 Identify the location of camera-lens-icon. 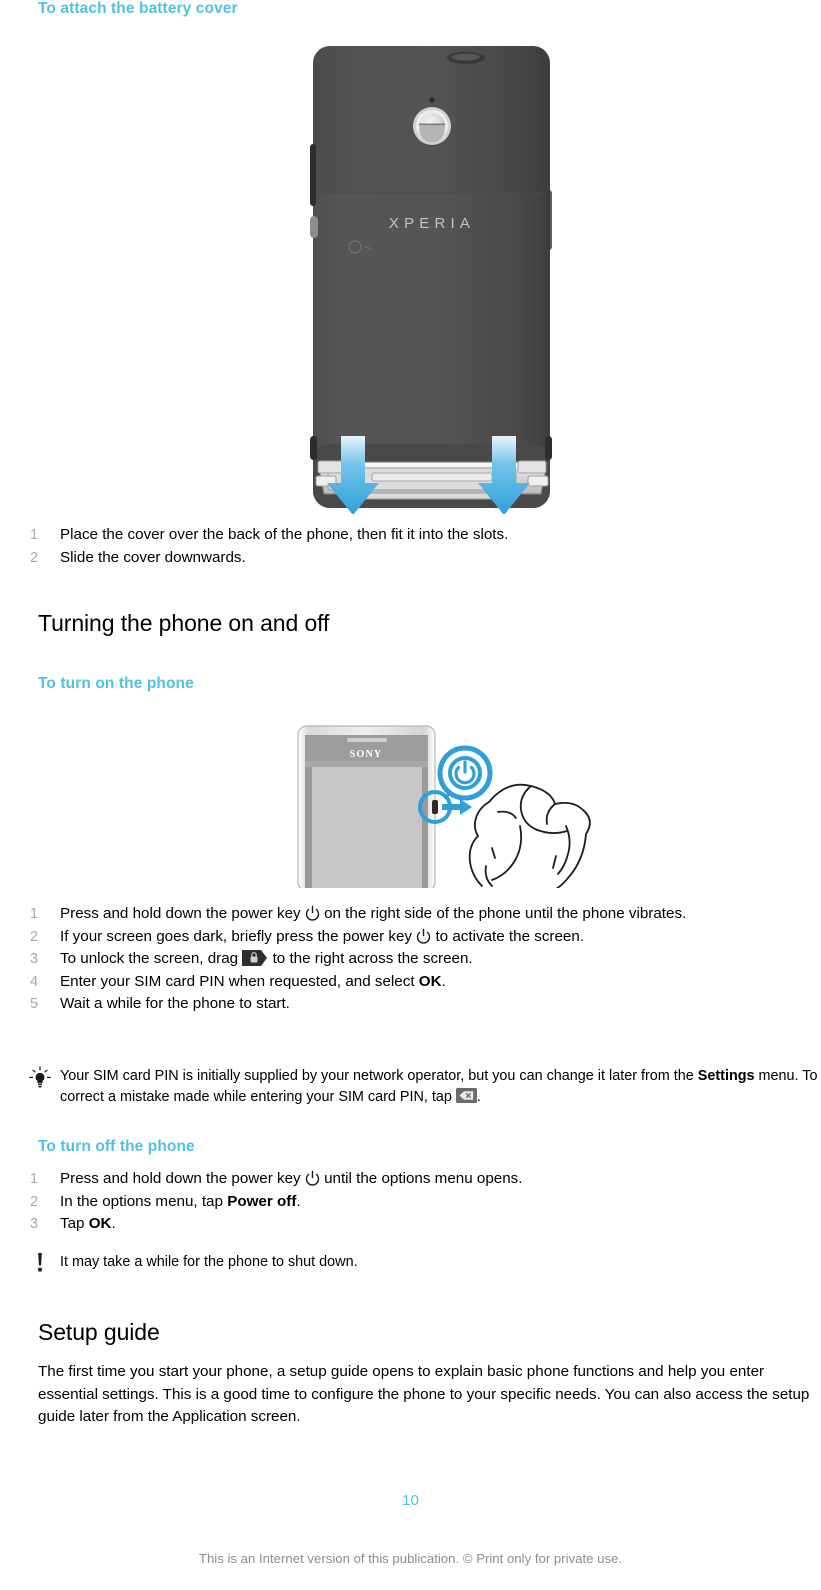
(432, 126).